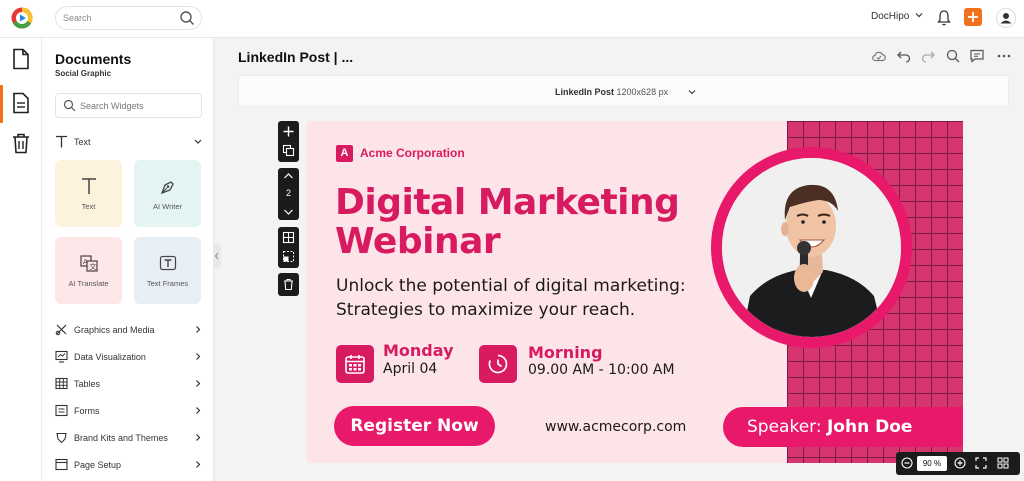  I want to click on tile-label: Text, so click(88, 206).